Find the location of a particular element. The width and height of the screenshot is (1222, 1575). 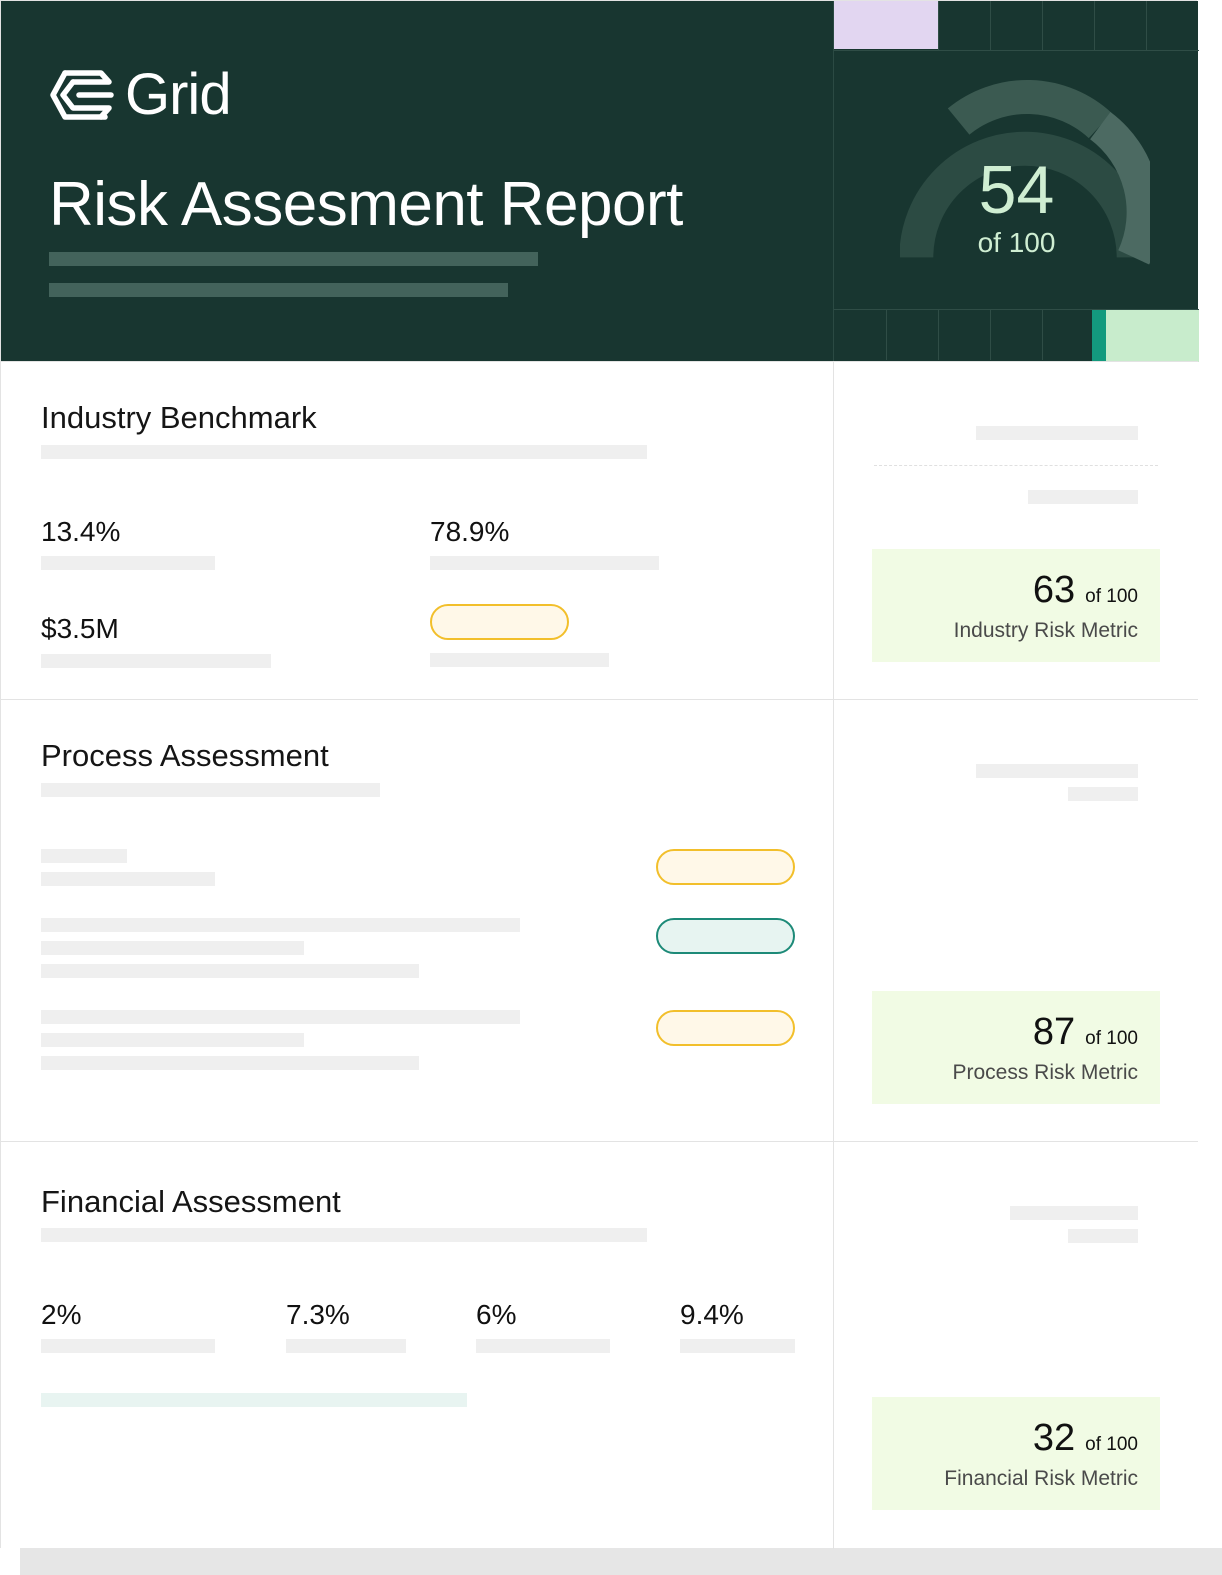

financial-risk-metric-card: 32 of 100 Financial Risk Metric is located at coordinates (1016, 1453).